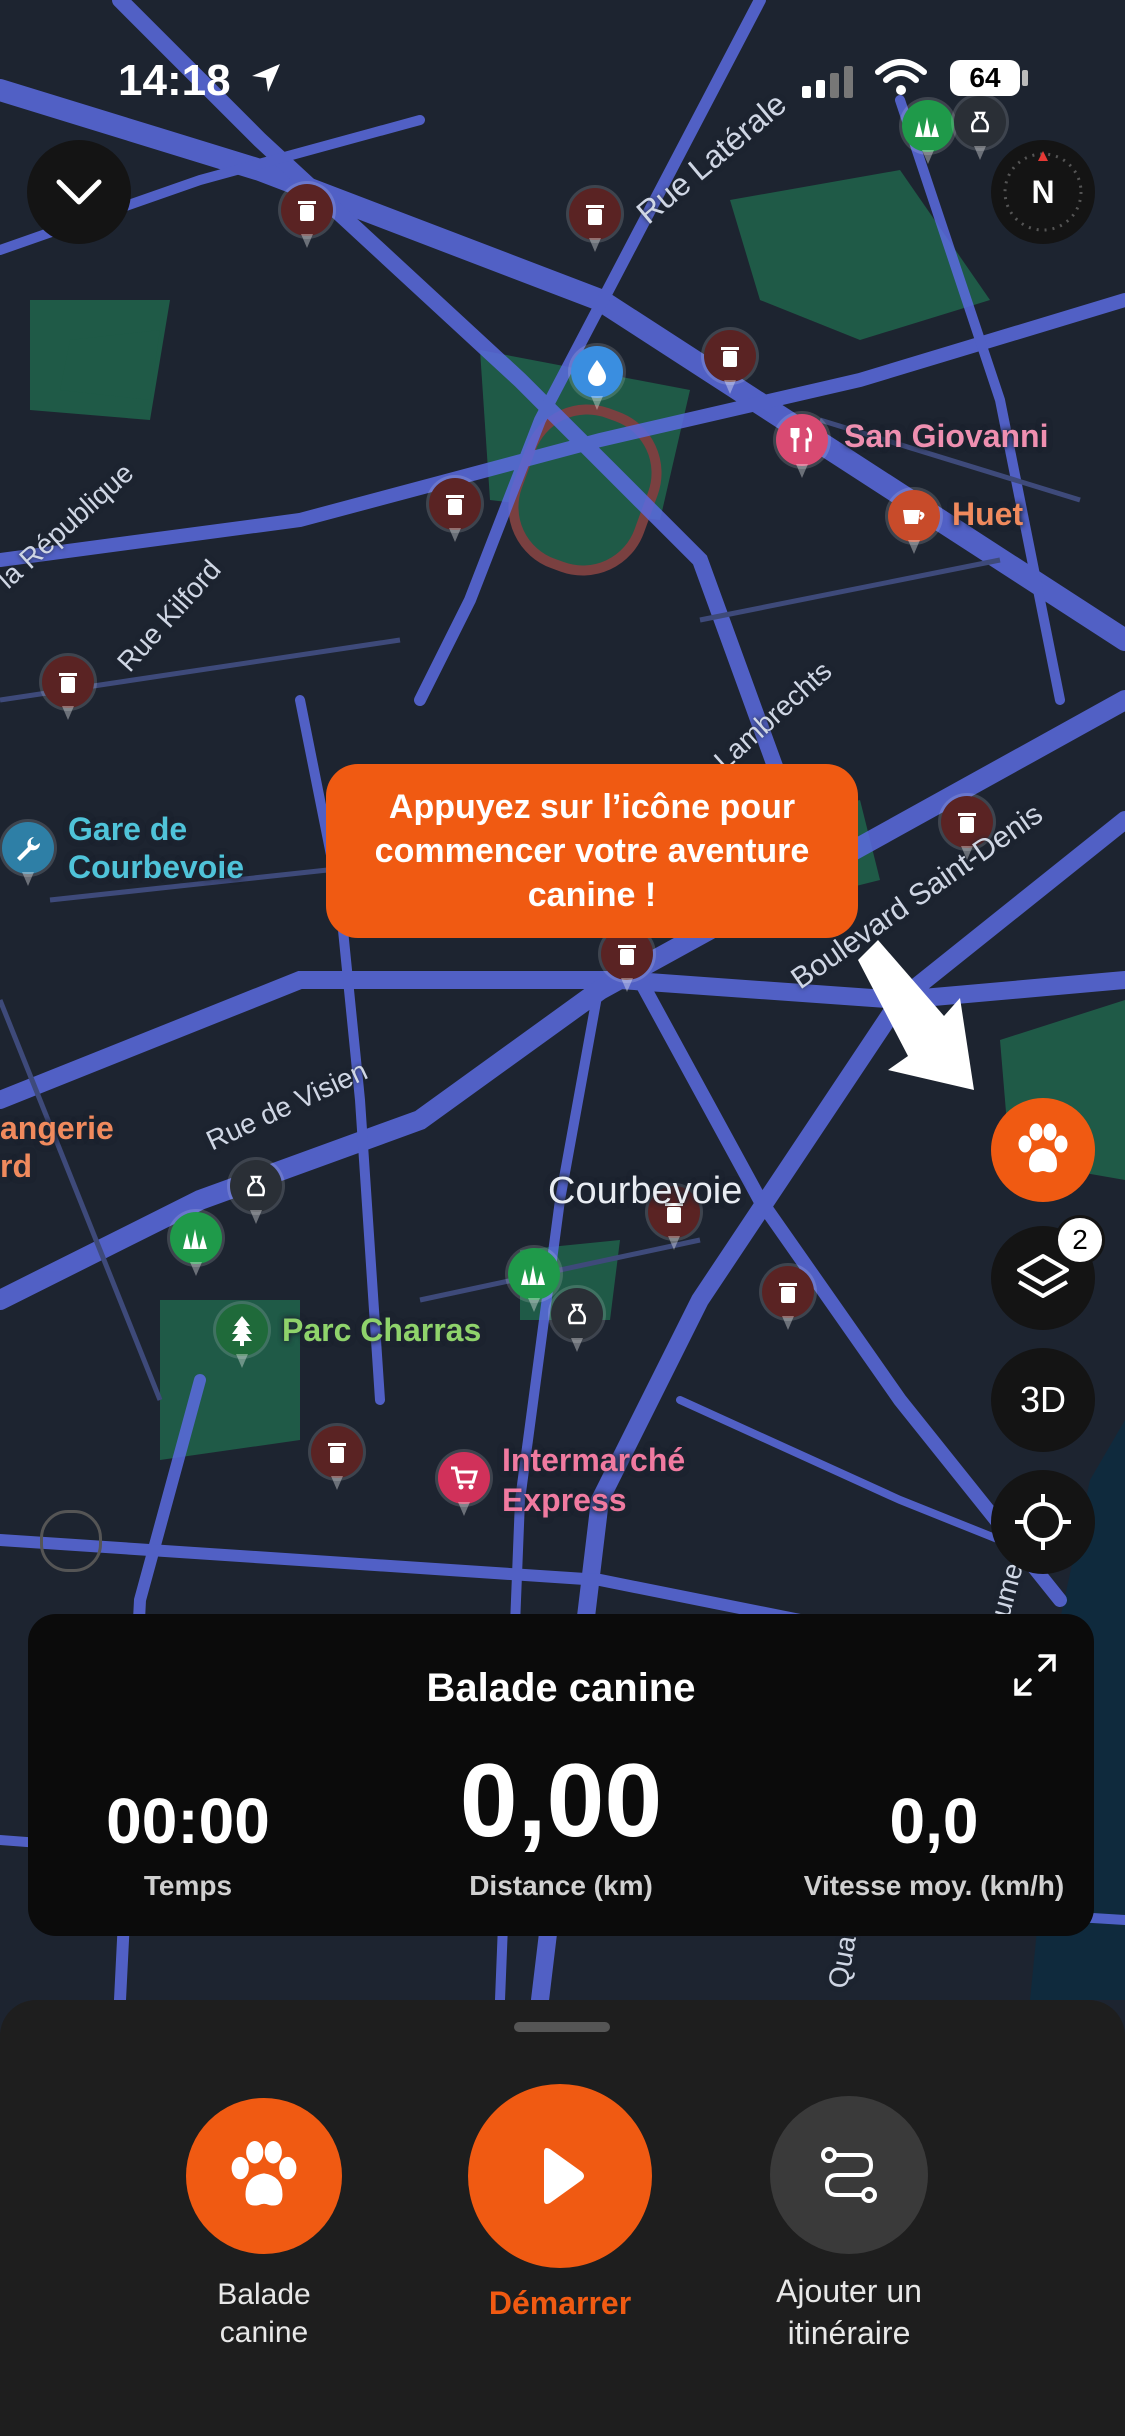 This screenshot has height=2436, width=1125. What do you see at coordinates (174, 80) in the screenshot?
I see `status-time: 14:18` at bounding box center [174, 80].